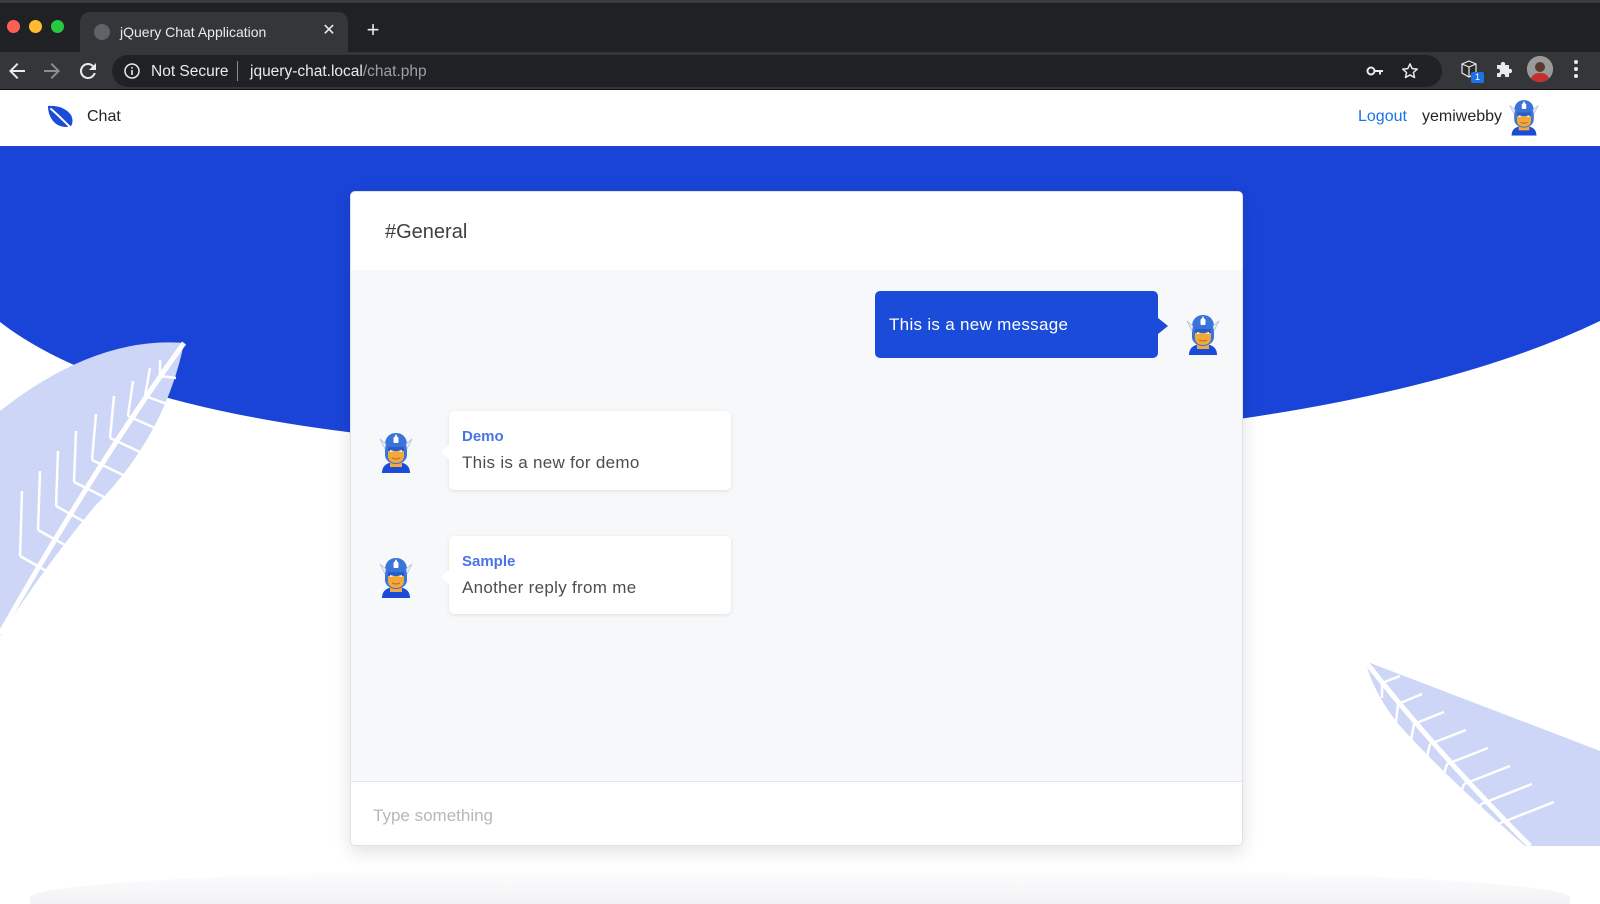 This screenshot has width=1600, height=904. I want to click on star-icon, so click(1410, 71).